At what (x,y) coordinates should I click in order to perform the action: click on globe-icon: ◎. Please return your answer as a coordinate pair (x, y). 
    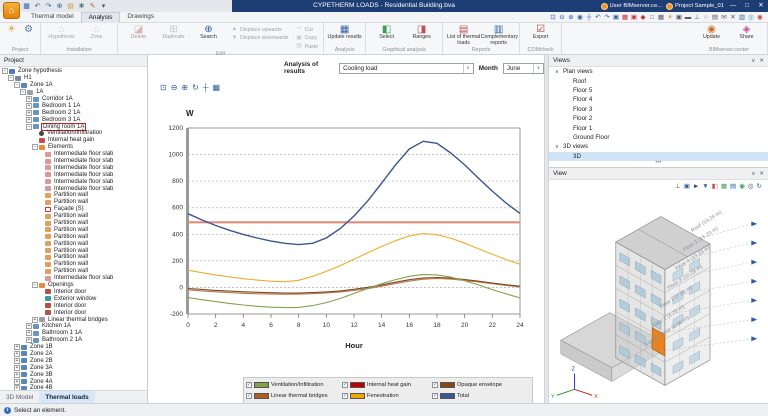
    Looking at the image, I should click on (751, 17).